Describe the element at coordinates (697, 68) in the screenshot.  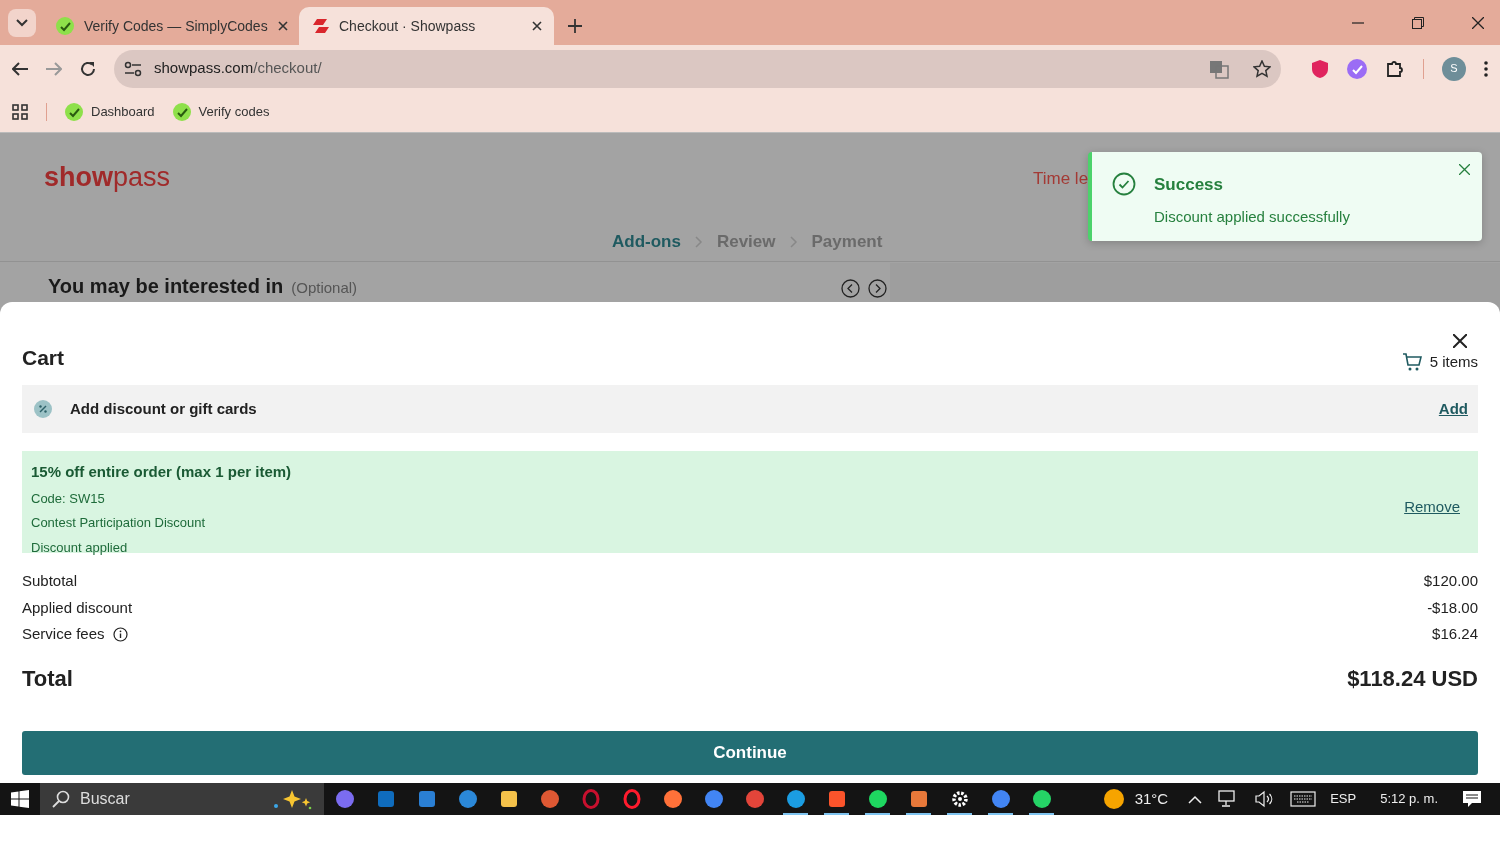
I see `address-bar: showpass.com/checkout/` at that location.